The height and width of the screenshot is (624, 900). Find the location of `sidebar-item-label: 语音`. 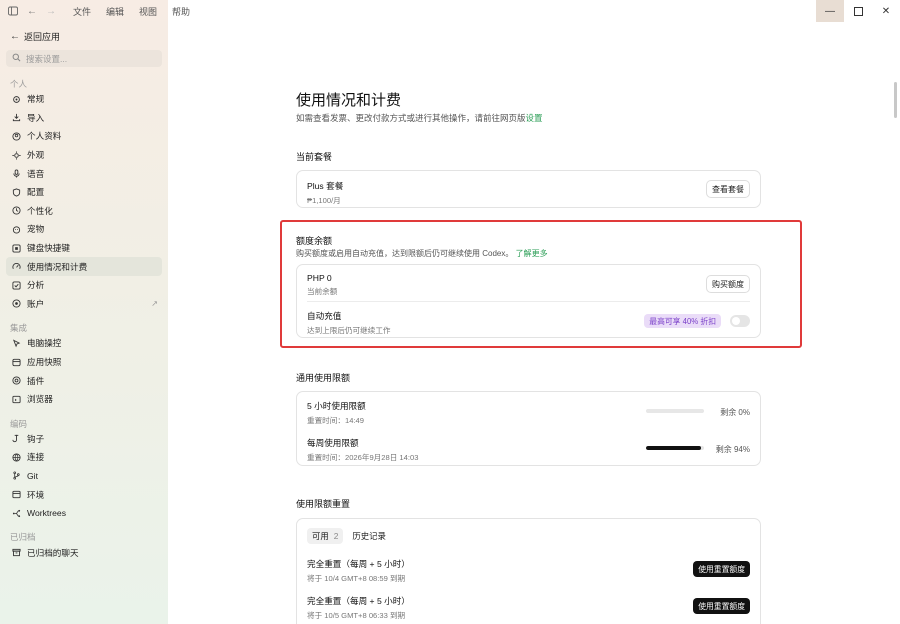

sidebar-item-label: 语音 is located at coordinates (36, 173).